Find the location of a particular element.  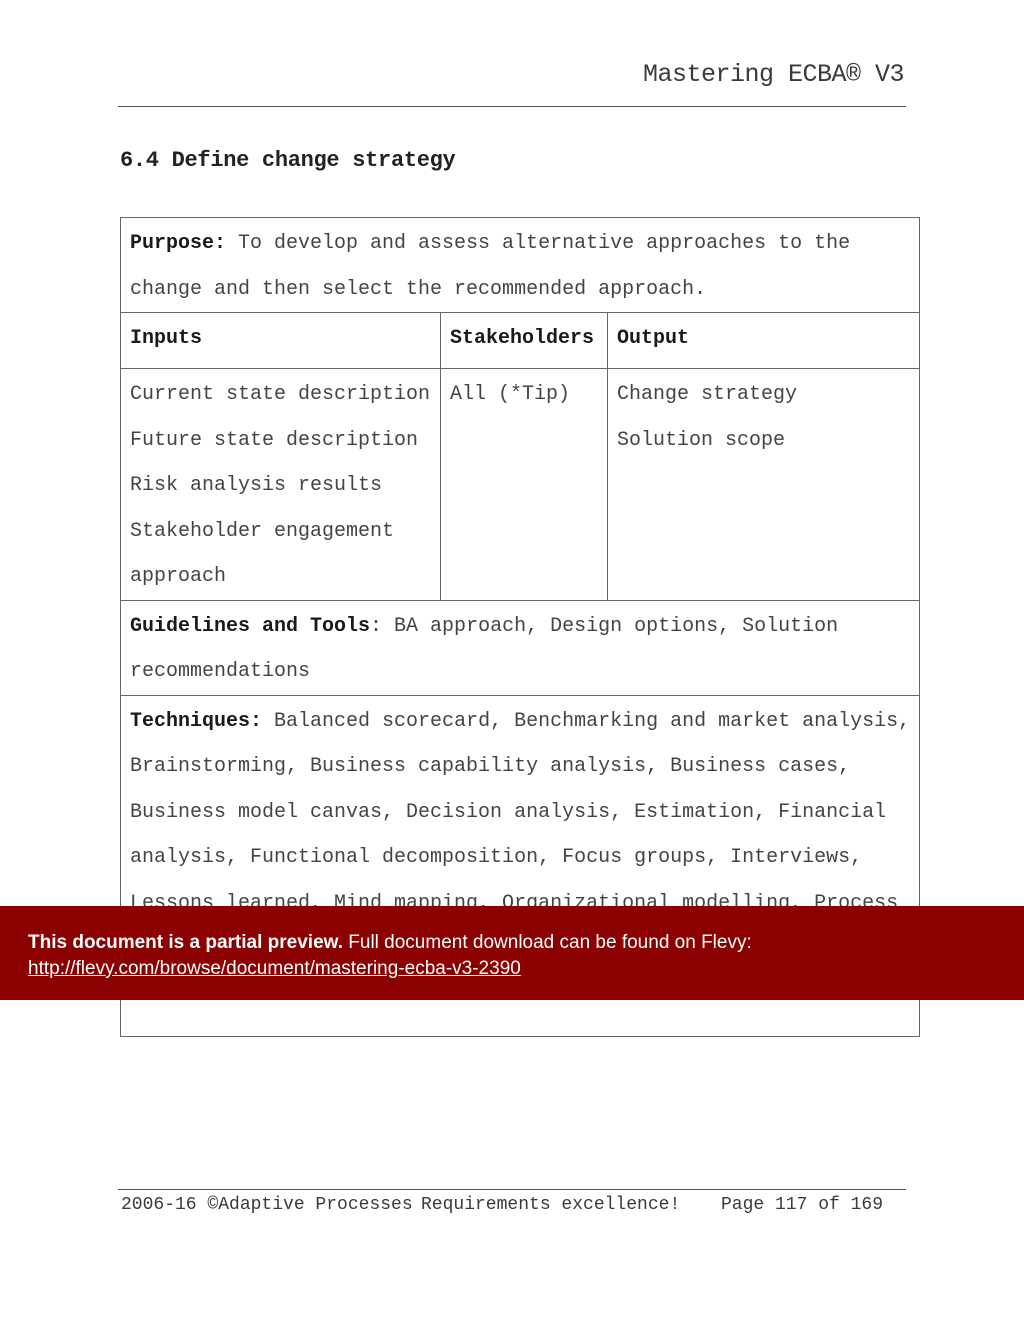

preview-notice-bold: This document is a partial preview. is located at coordinates (185, 942).